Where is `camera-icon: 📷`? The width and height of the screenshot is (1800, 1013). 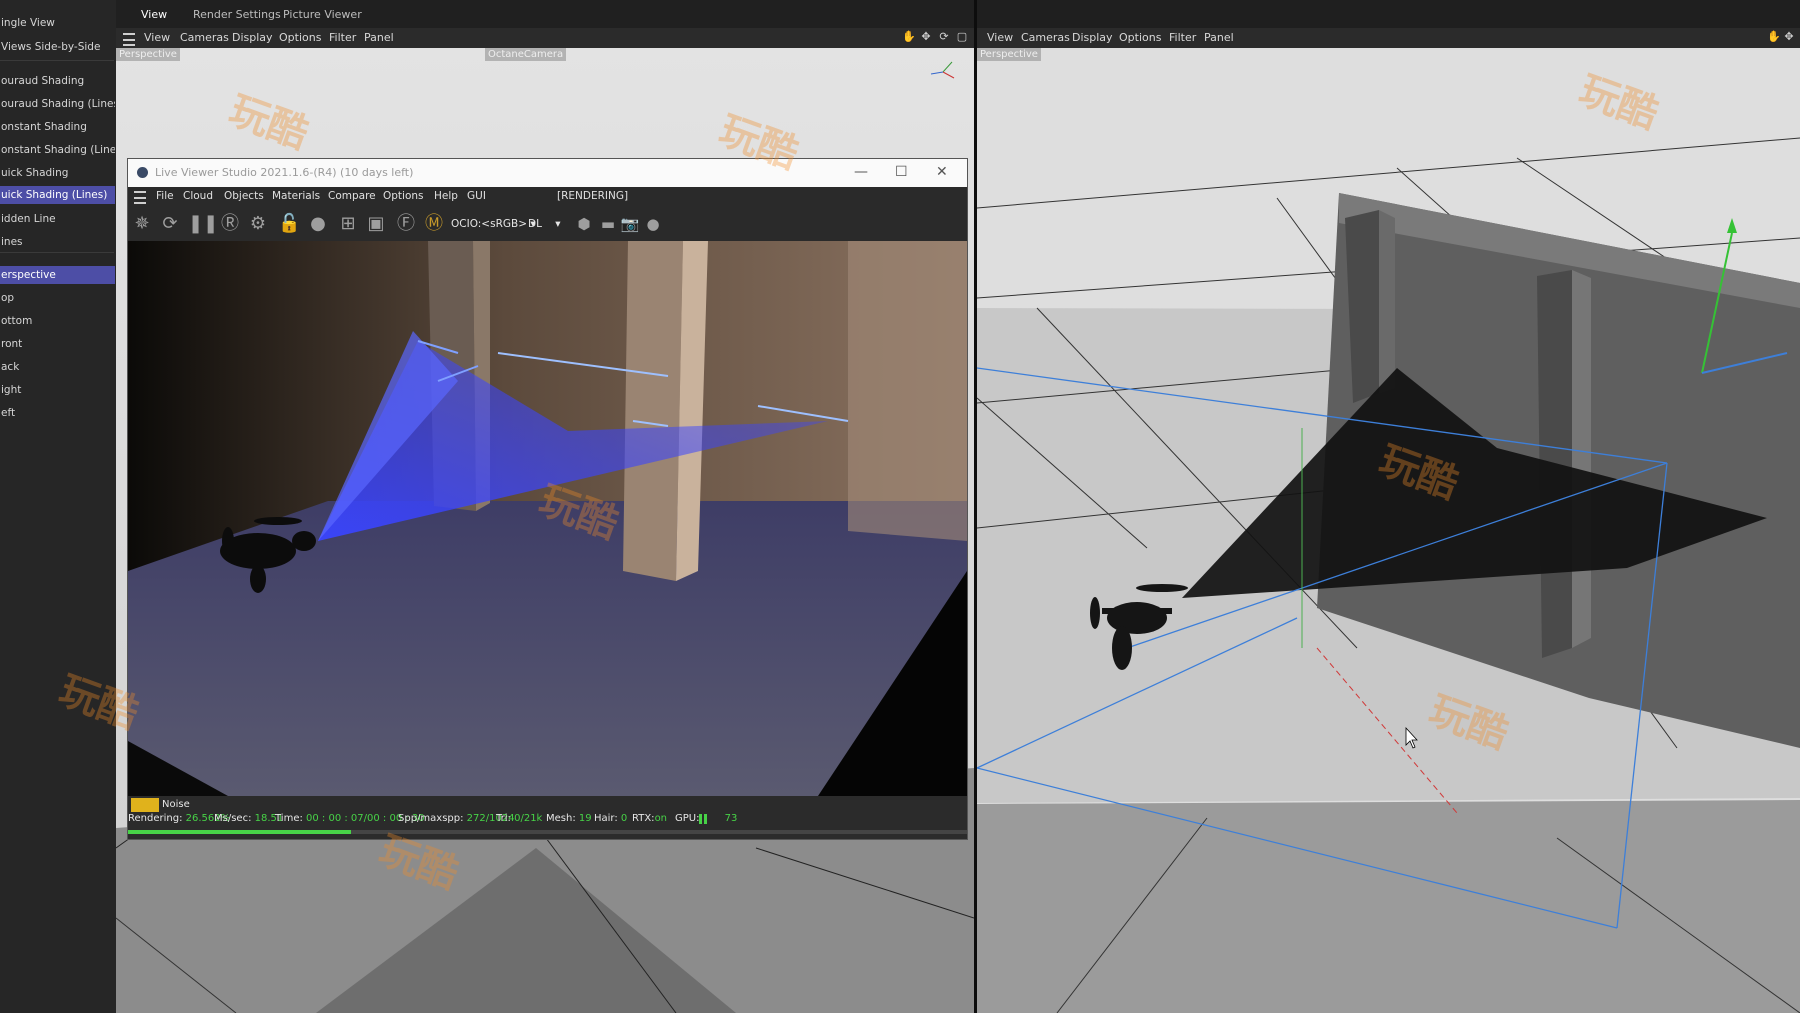 camera-icon: 📷 is located at coordinates (630, 224).